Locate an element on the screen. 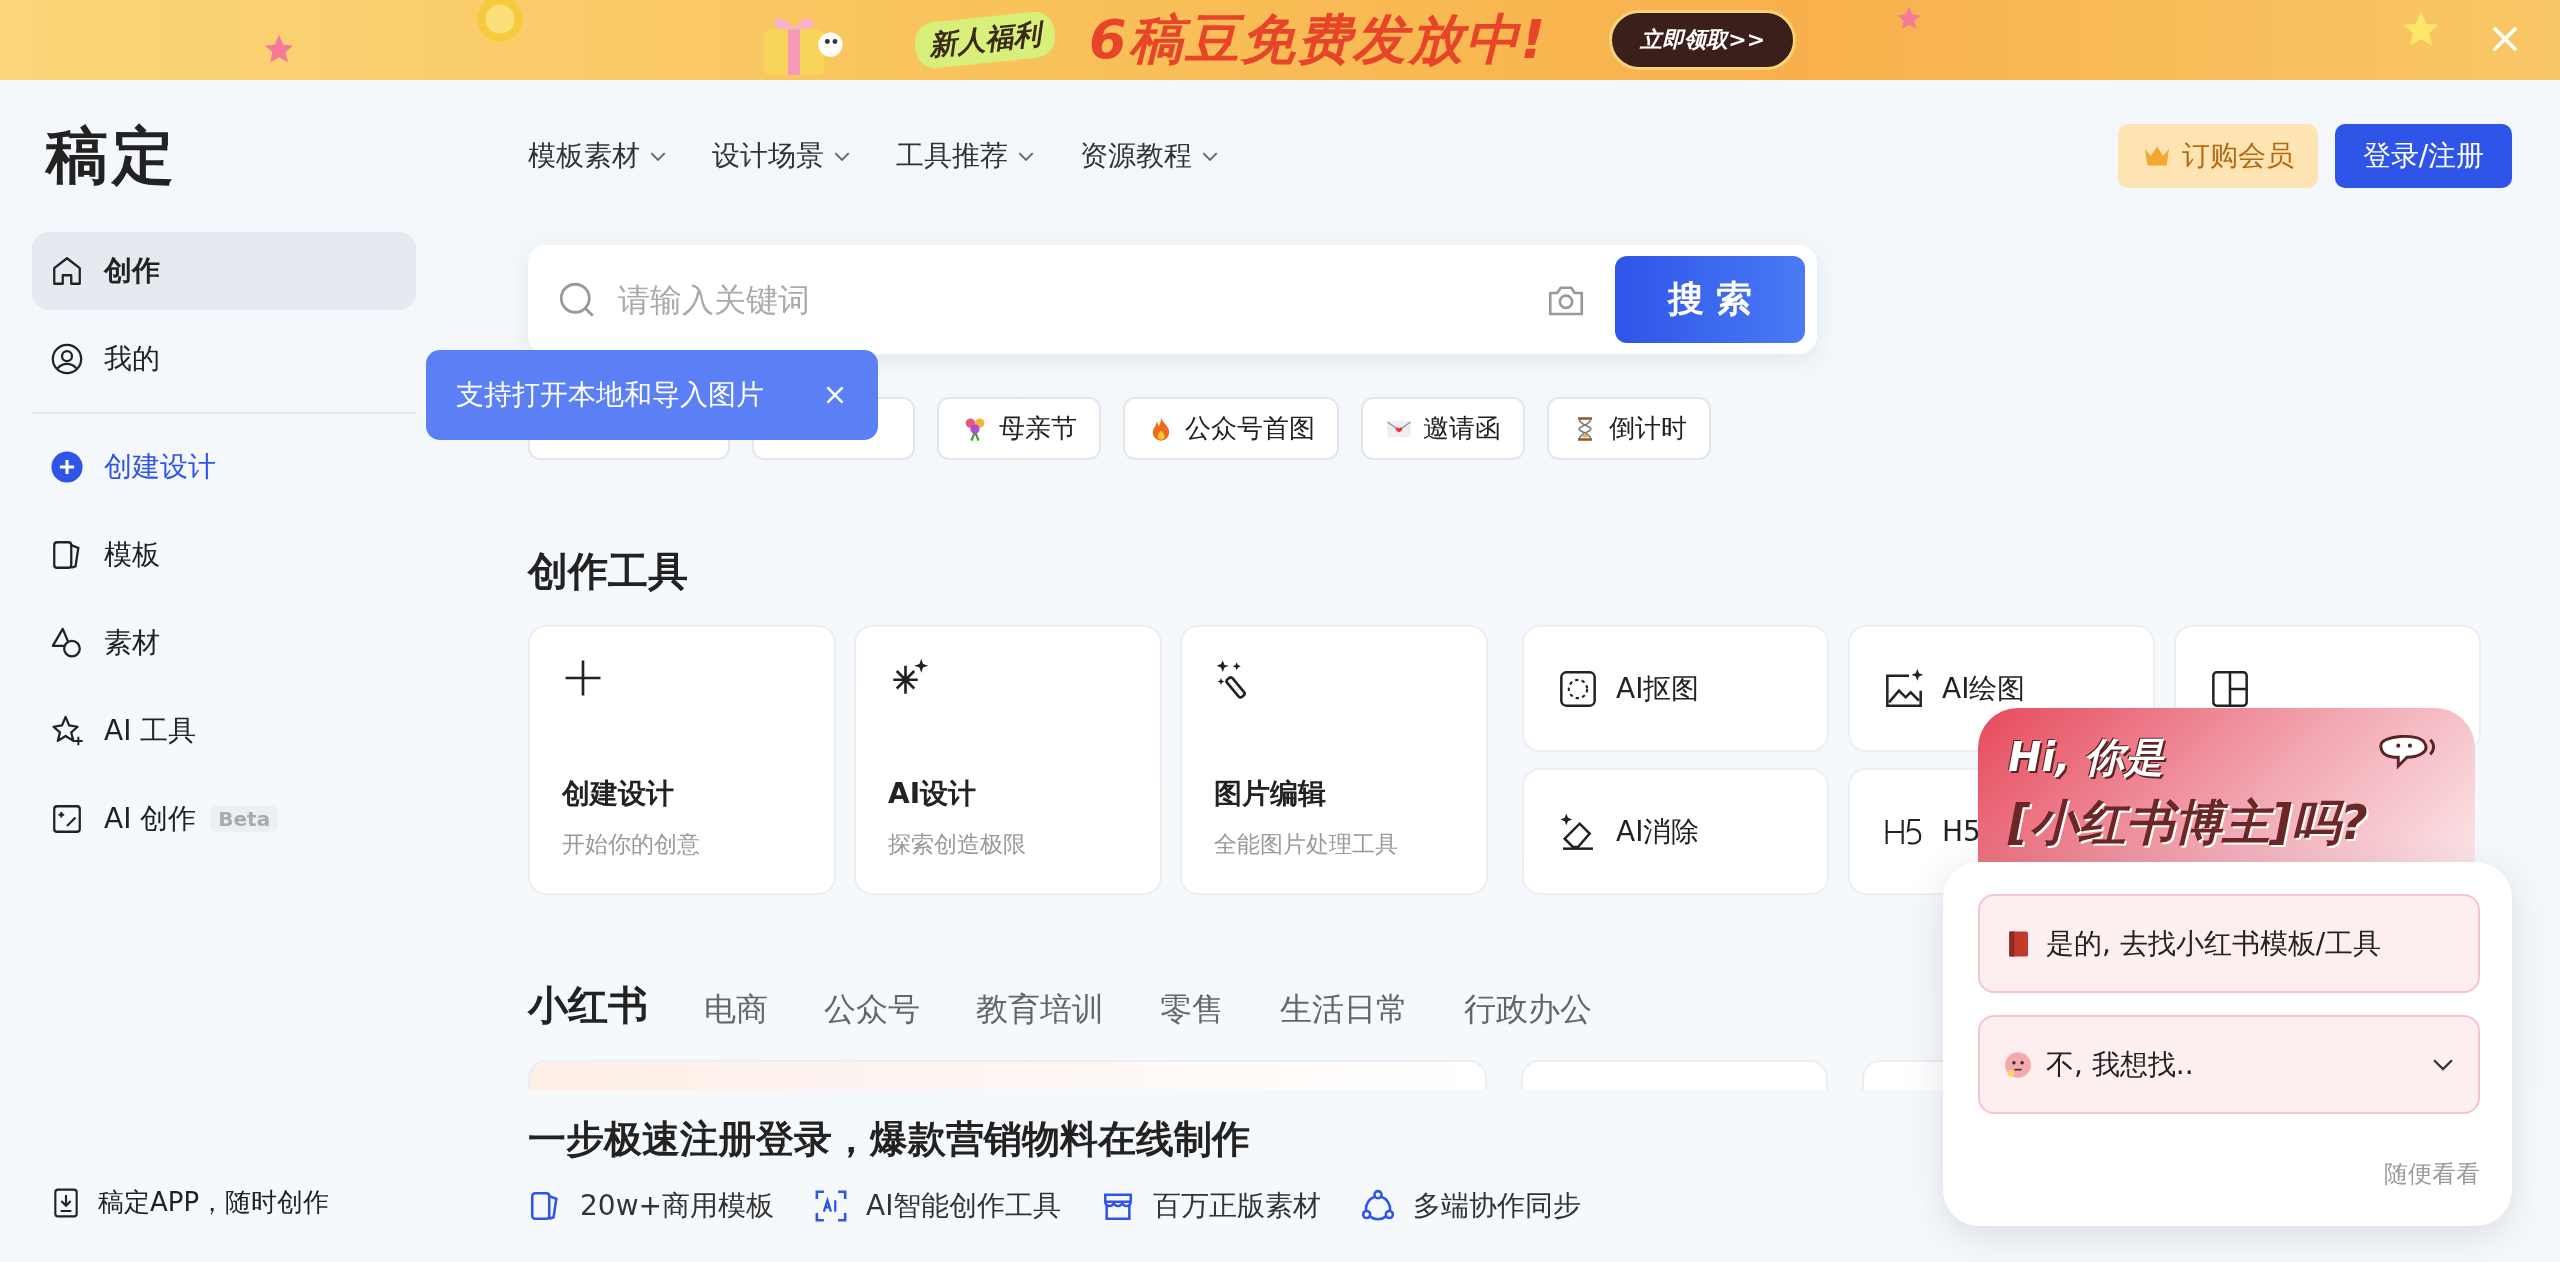 The image size is (2560, 1262). sidebar-label: 创建设计 is located at coordinates (160, 467).